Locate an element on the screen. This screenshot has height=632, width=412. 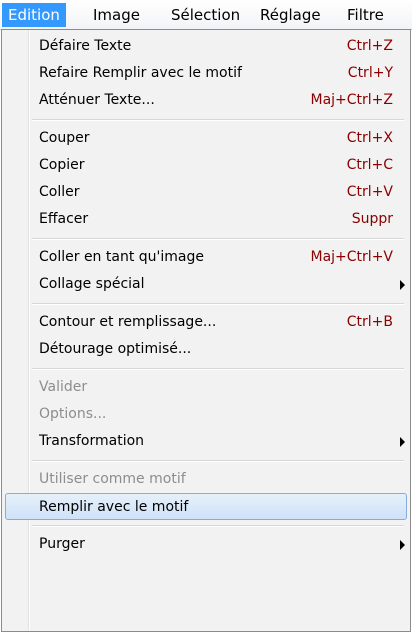
menu-item-label: Purger is located at coordinates (62, 544).